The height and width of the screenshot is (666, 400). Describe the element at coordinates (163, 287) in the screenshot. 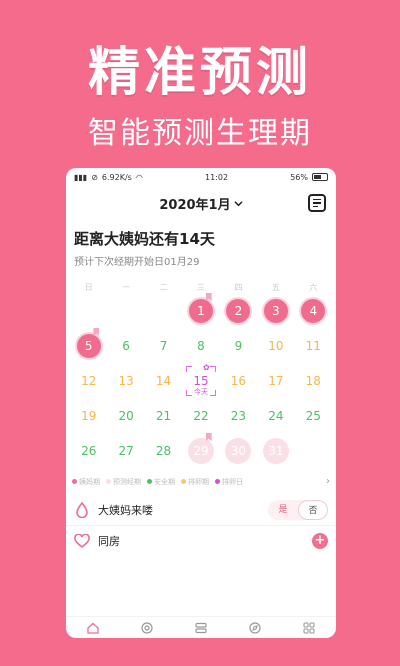

I see `weekday-label: 二` at that location.